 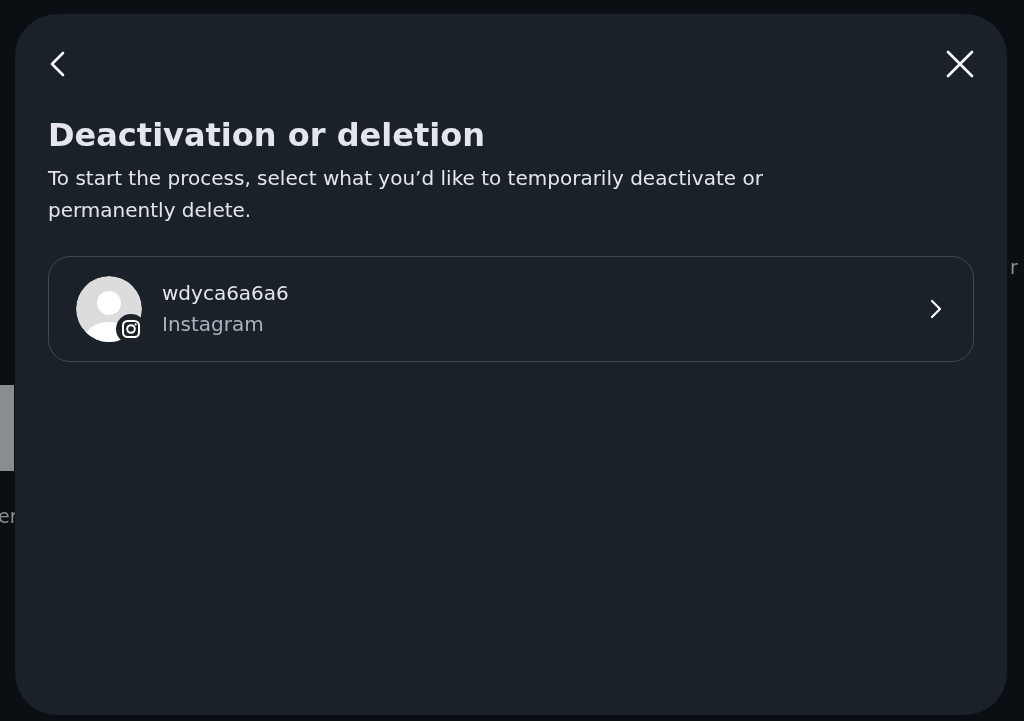 I want to click on dialog-title: Deactivation or deletion, so click(x=267, y=135).